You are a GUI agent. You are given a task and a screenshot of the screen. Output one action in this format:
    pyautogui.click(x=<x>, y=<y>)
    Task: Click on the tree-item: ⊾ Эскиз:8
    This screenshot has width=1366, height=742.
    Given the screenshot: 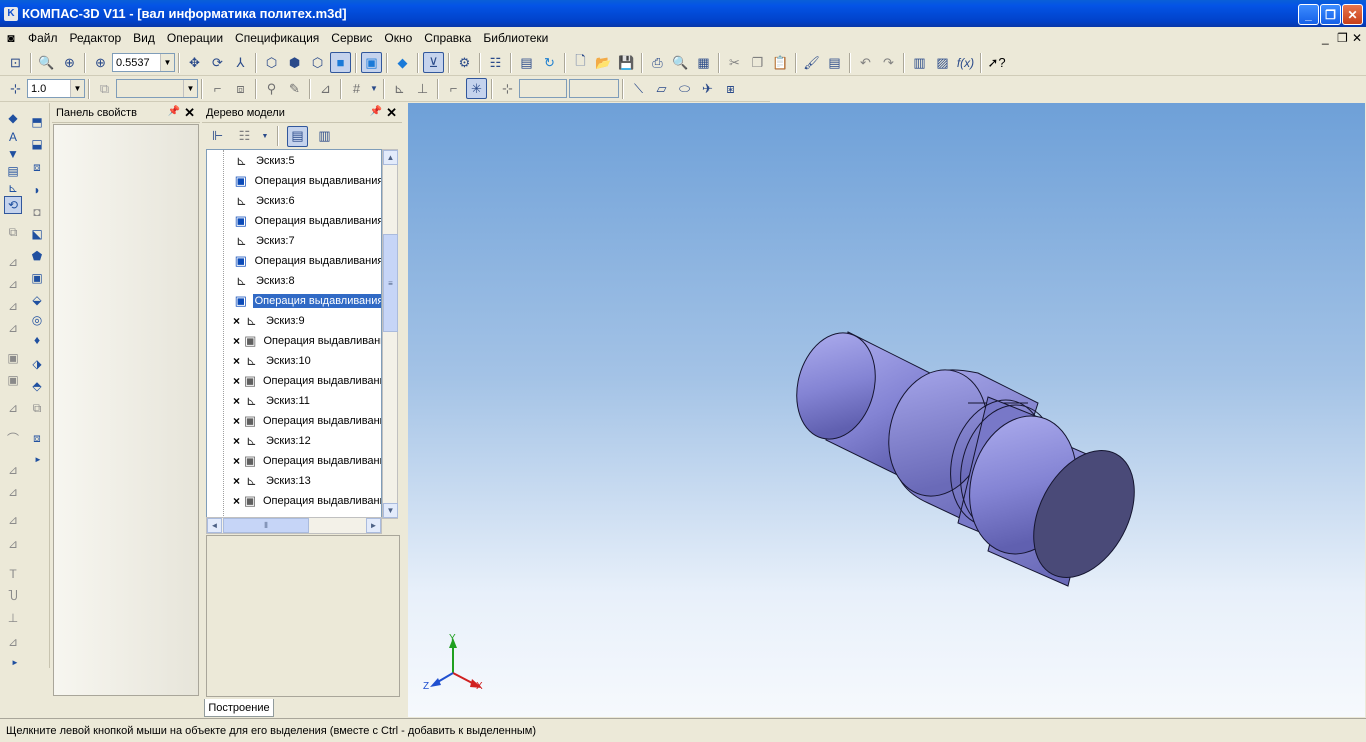 What is the action you would take?
    pyautogui.click(x=294, y=281)
    